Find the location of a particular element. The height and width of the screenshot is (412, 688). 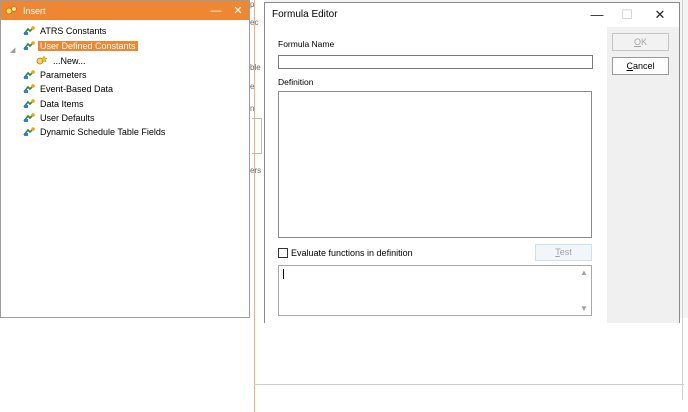

tree-item-dynamic-schedule-table-fields: Dynamic Schedule Table Fields is located at coordinates (95, 131).